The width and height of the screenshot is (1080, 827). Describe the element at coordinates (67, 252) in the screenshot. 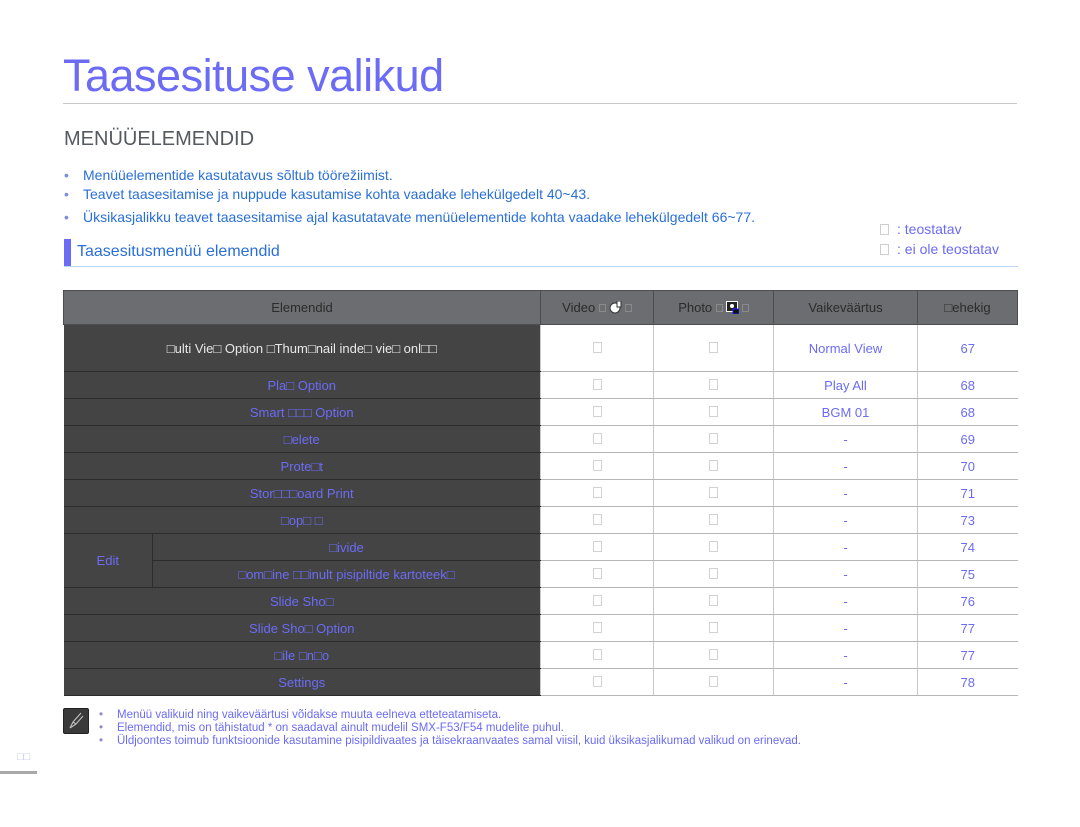

I see `subsection-accent-bar` at that location.